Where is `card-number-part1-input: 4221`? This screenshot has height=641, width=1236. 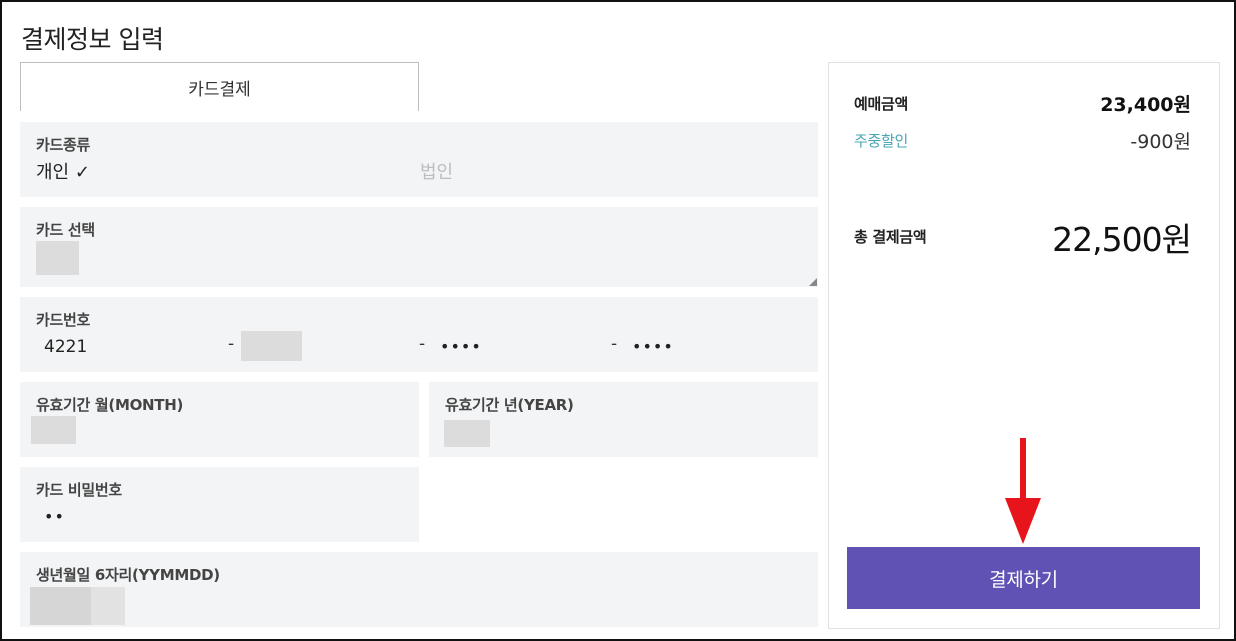 card-number-part1-input: 4221 is located at coordinates (65, 347).